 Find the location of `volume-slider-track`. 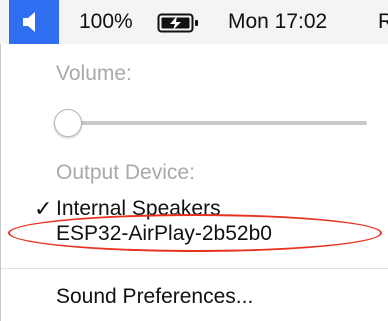

volume-slider-track is located at coordinates (214, 123).